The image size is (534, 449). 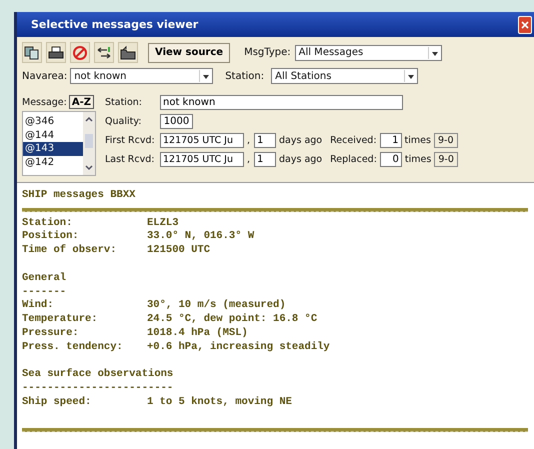 What do you see at coordinates (178, 251) in the screenshot?
I see `field-value: 121500 UTC` at bounding box center [178, 251].